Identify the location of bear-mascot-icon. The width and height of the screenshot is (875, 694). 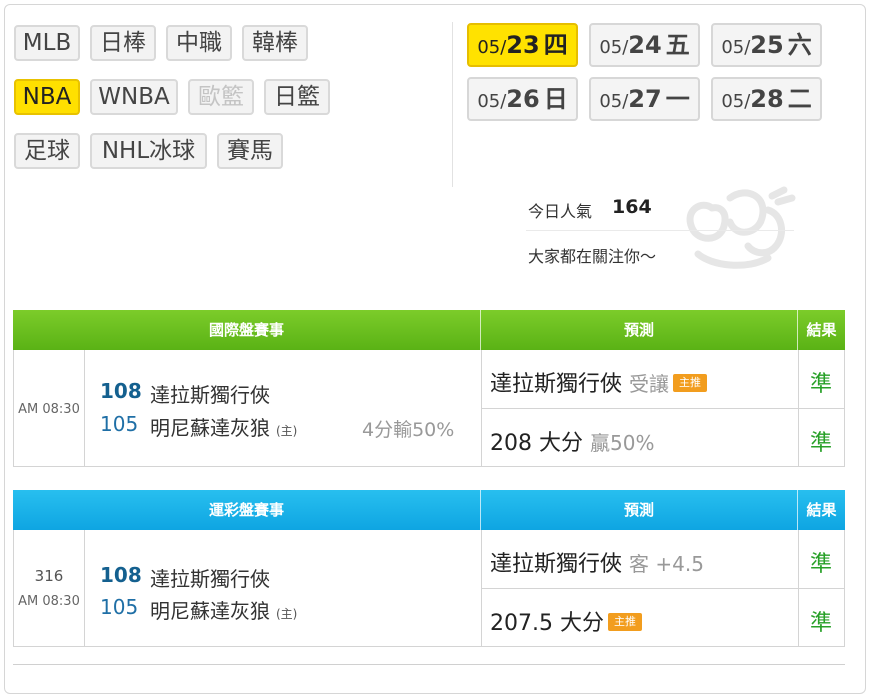
(741, 227).